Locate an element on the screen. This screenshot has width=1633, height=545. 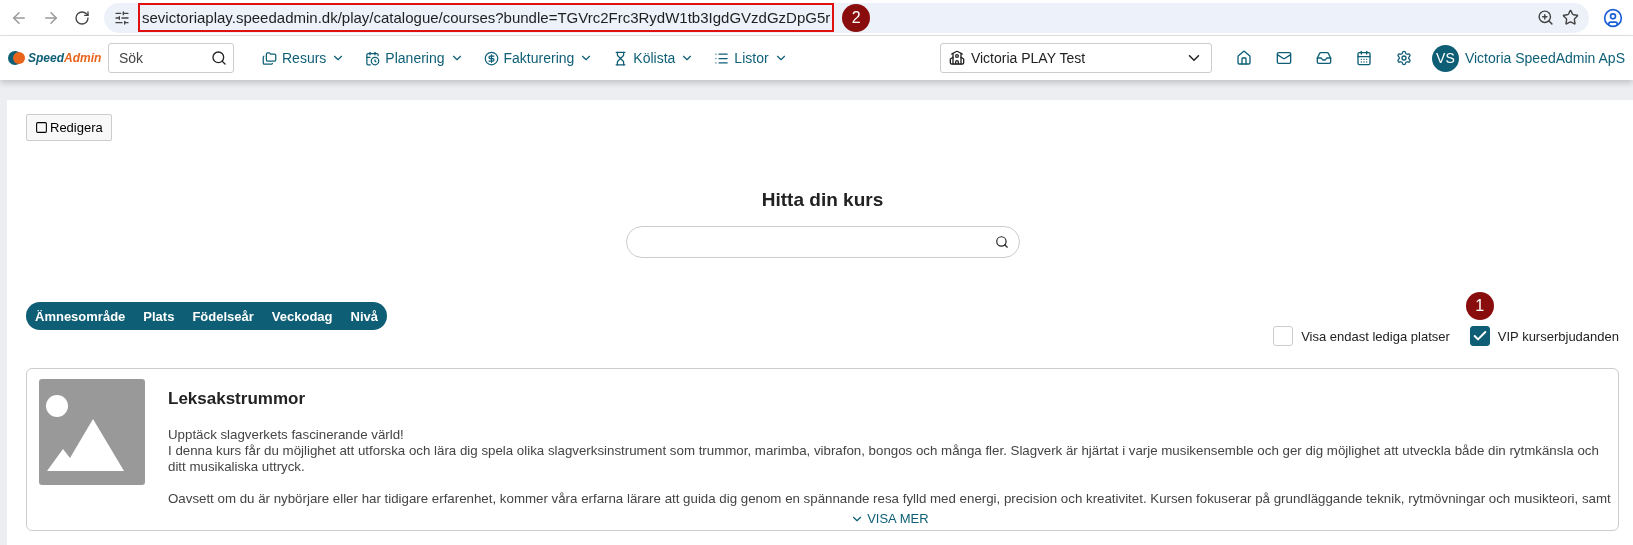
user-name: Victoria SpeedAdmin ApS is located at coordinates (1544, 58).